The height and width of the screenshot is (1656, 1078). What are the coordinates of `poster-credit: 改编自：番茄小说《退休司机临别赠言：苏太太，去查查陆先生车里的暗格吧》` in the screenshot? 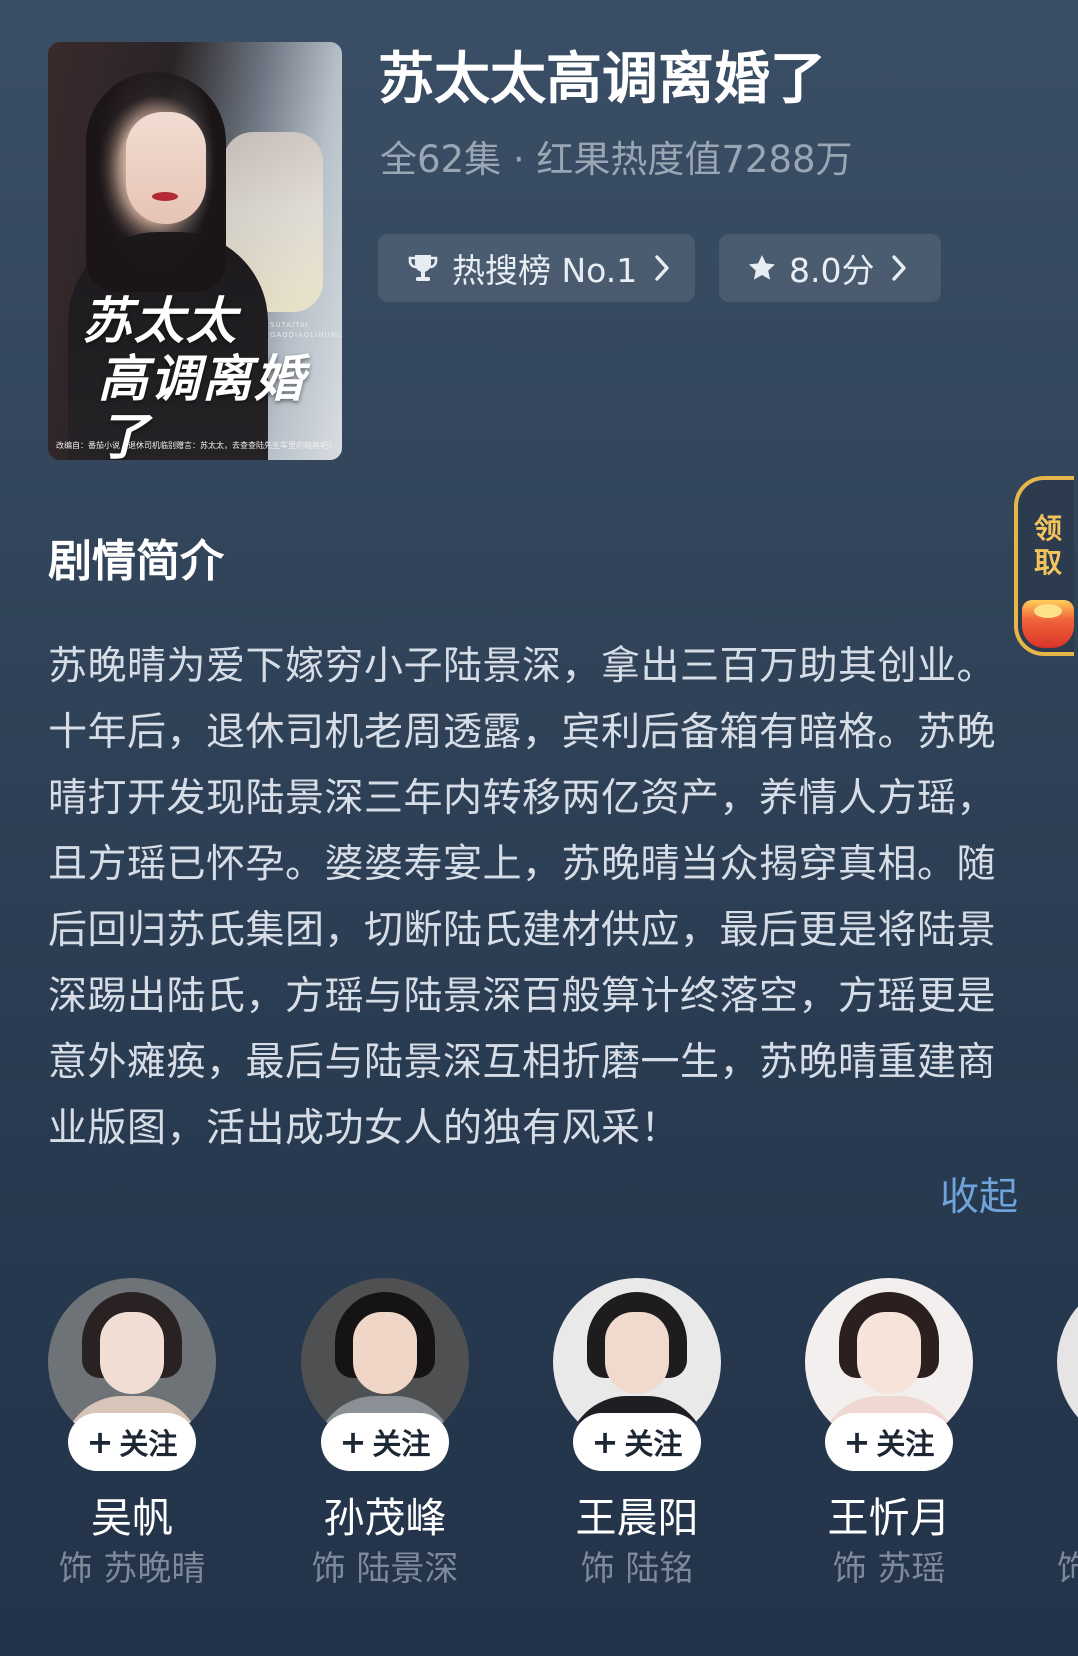 It's located at (196, 445).